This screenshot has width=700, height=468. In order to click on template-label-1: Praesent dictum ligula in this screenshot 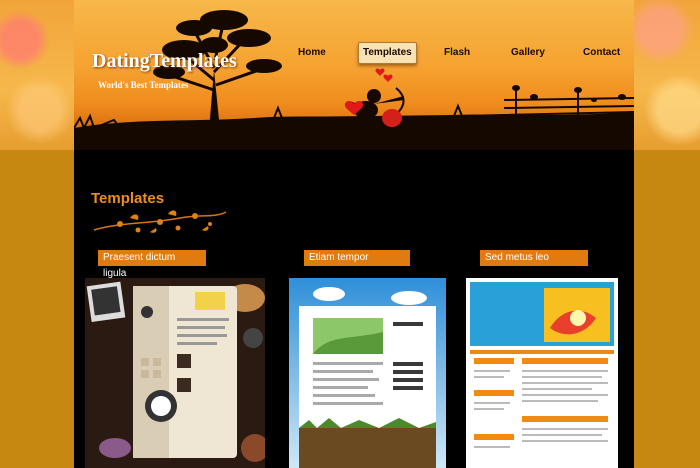, I will do `click(152, 264)`.